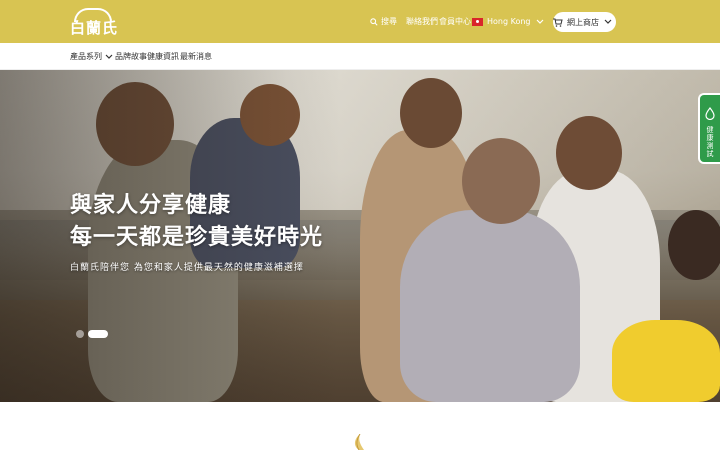 Image resolution: width=720 pixels, height=450 pixels. I want to click on online-shop-button: 網上商店, so click(584, 22).